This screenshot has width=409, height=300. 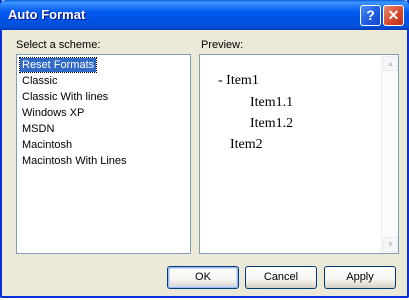 I want to click on help-button: ?, so click(x=370, y=15).